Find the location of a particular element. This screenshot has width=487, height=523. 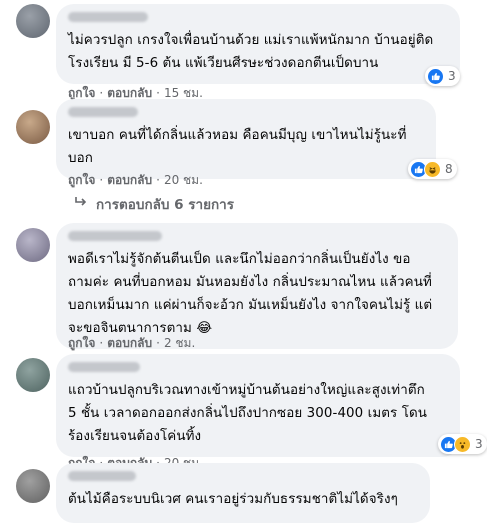

timestamp: 15 ชม. is located at coordinates (183, 93).